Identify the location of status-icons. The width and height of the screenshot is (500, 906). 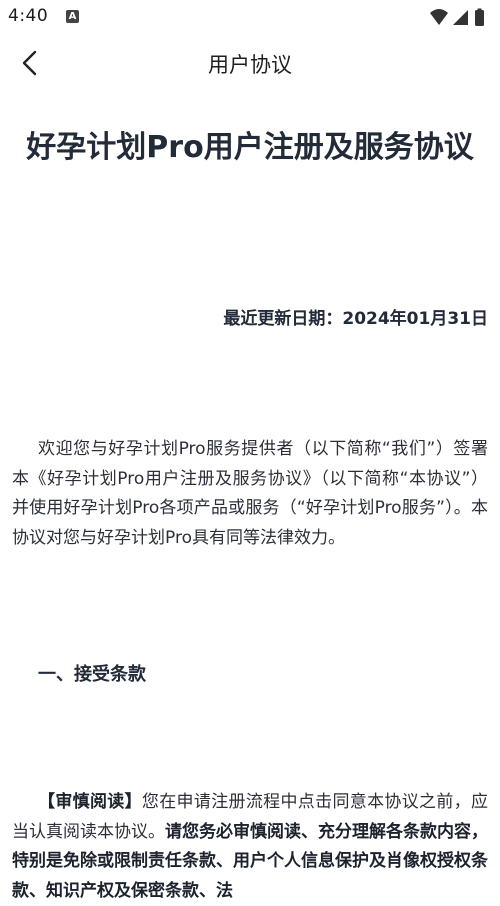
(459, 20).